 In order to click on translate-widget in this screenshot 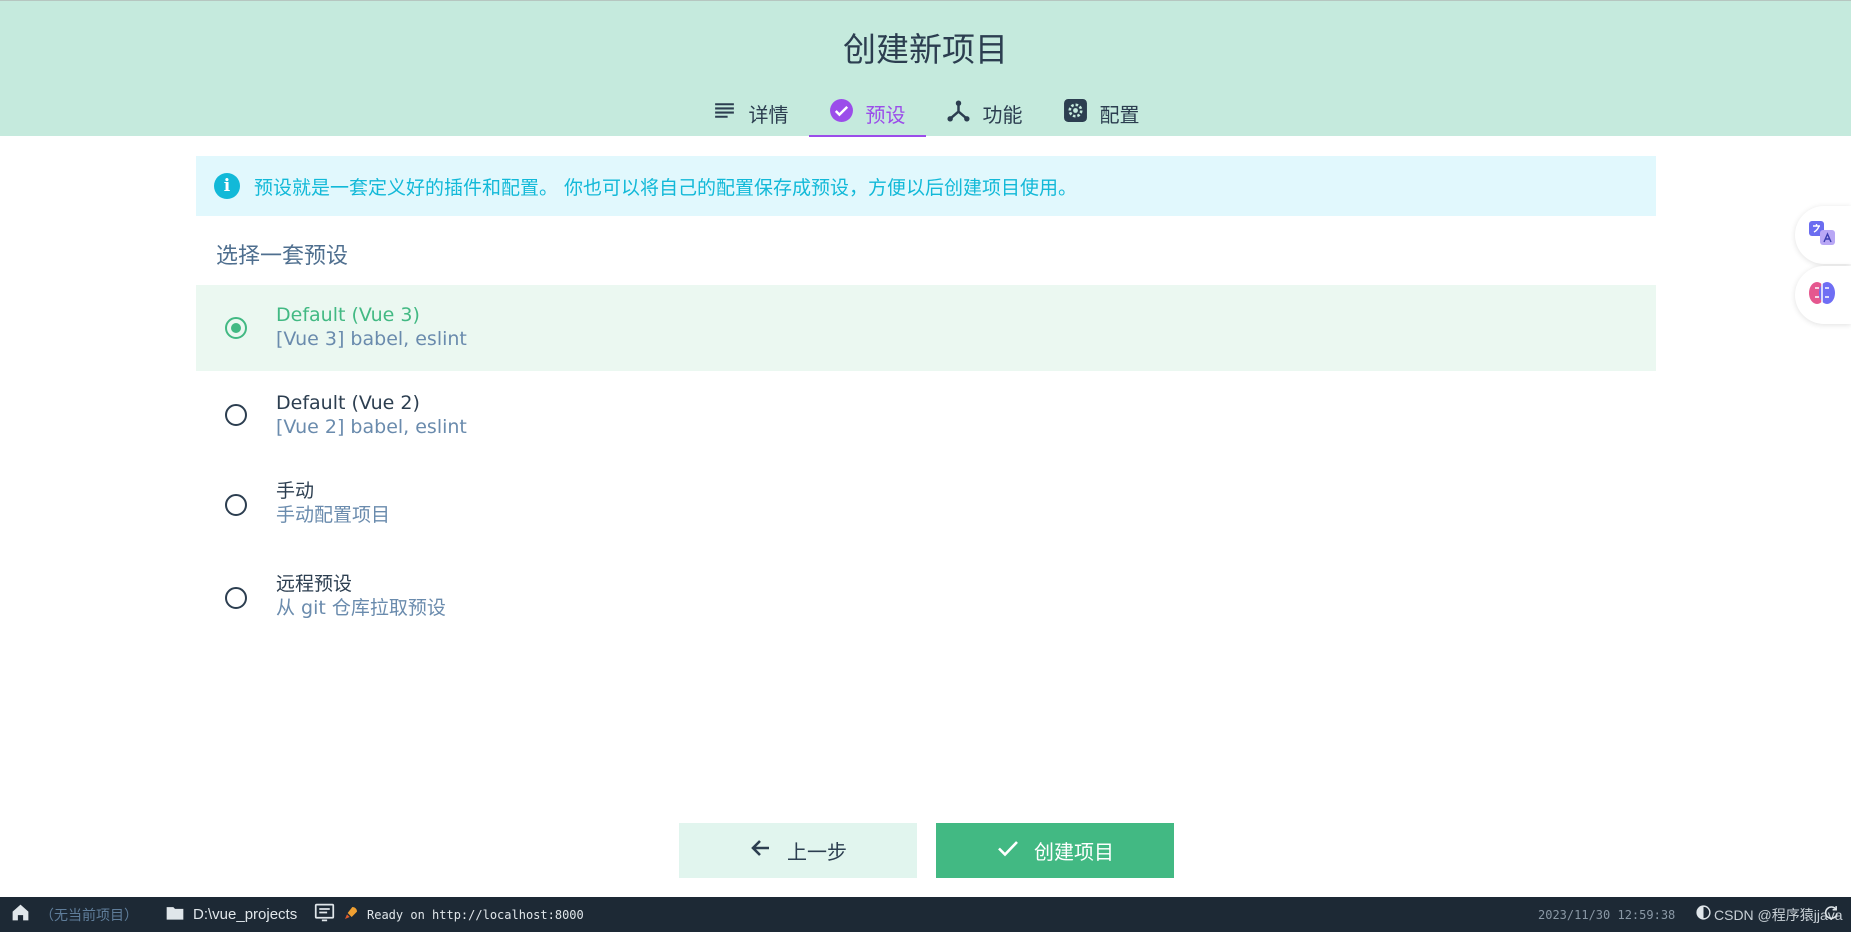, I will do `click(1823, 235)`.